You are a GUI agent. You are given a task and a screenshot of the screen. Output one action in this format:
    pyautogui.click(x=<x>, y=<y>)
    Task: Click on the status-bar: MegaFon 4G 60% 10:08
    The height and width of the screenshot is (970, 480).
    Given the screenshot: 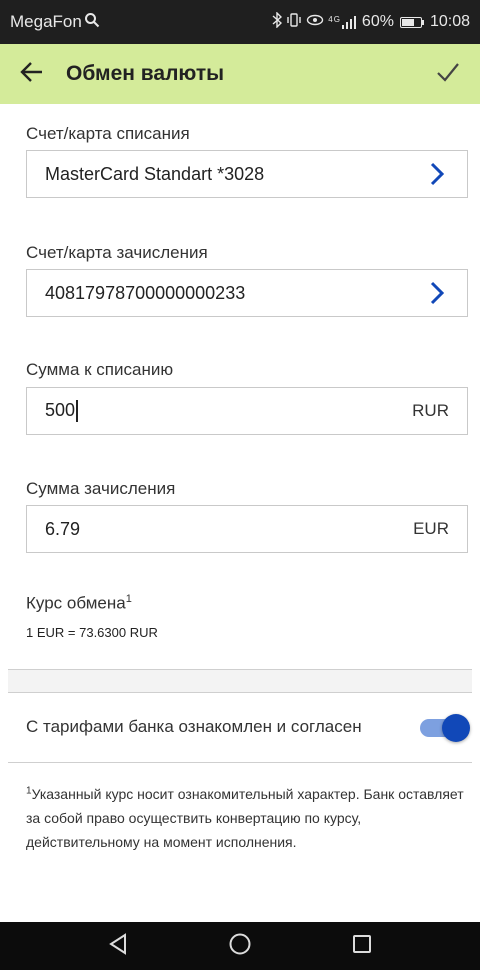 What is the action you would take?
    pyautogui.click(x=240, y=22)
    